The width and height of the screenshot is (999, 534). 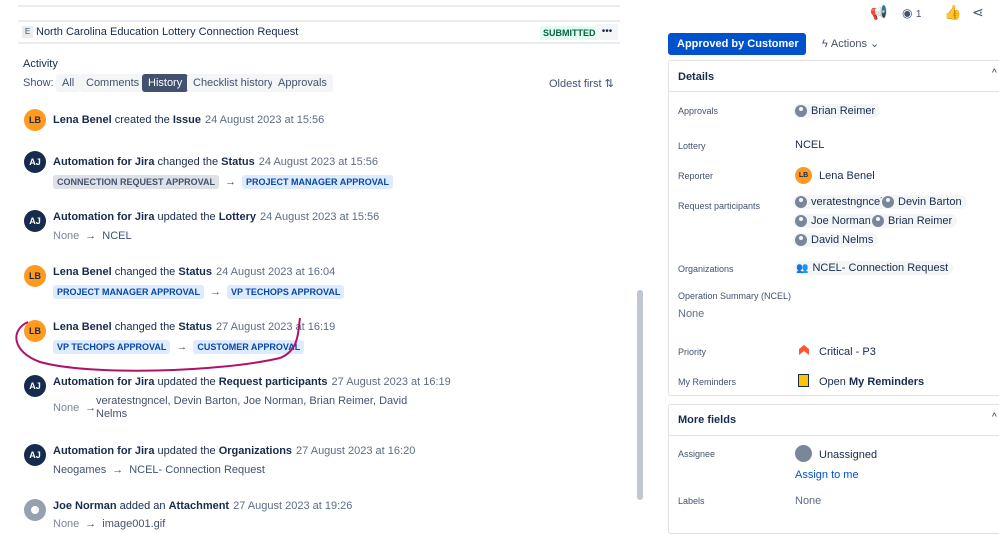 What do you see at coordinates (843, 111) in the screenshot?
I see `approver-name: Brian Reimer` at bounding box center [843, 111].